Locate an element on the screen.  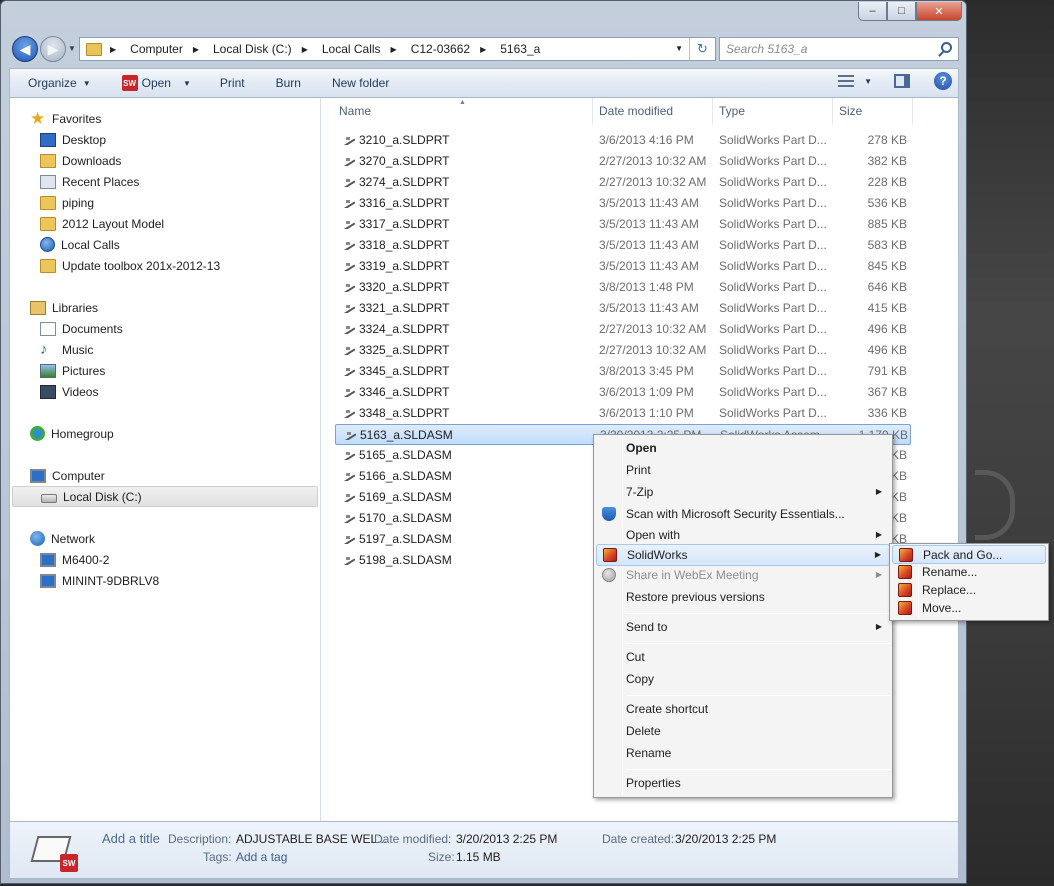
change-view-icon is located at coordinates (846, 81).